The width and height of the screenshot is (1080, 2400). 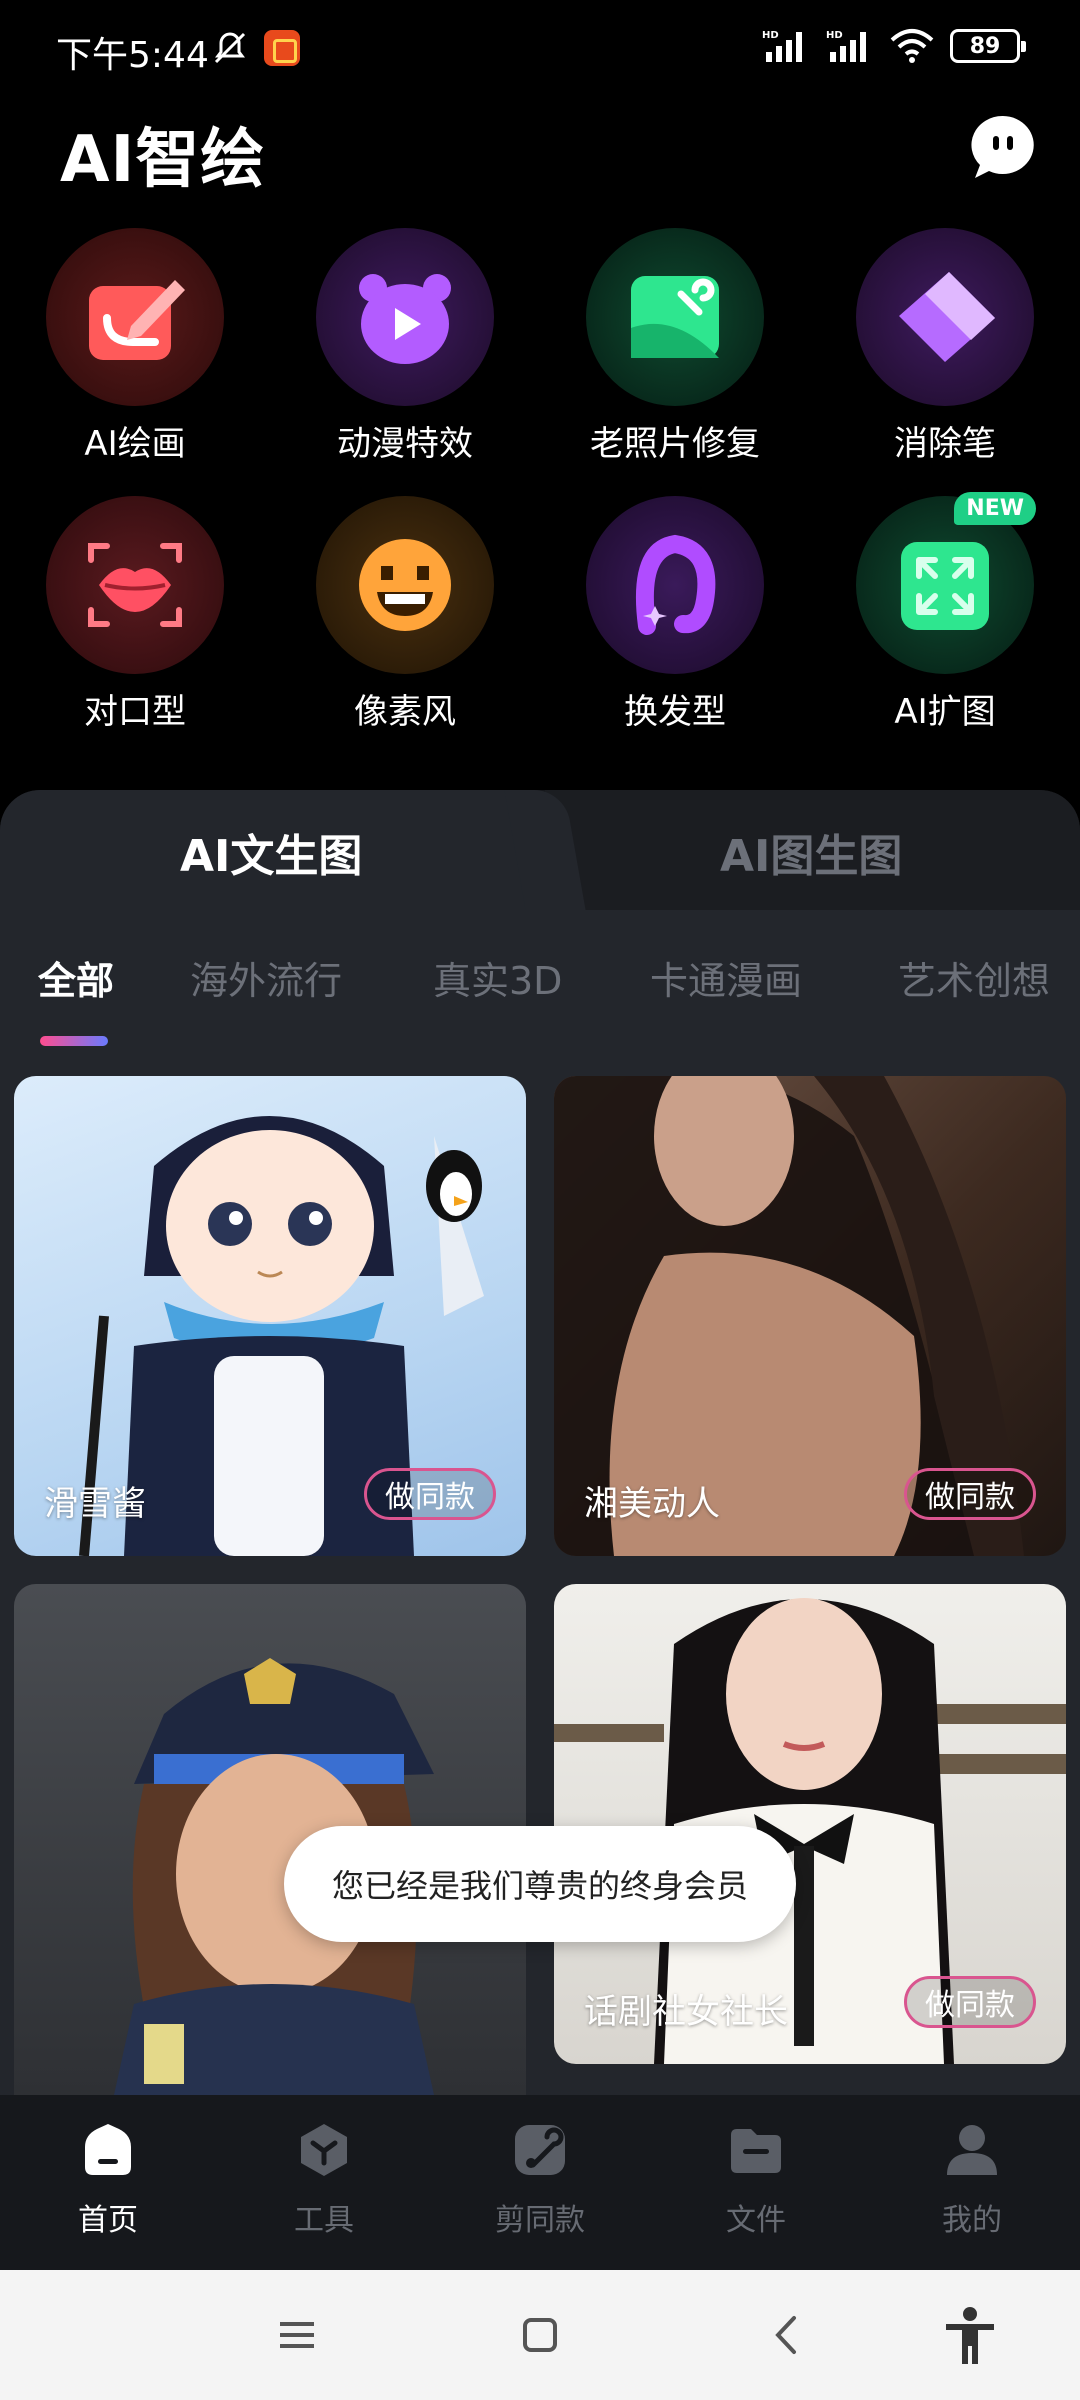 What do you see at coordinates (970, 2336) in the screenshot?
I see `accessibility-icon` at bounding box center [970, 2336].